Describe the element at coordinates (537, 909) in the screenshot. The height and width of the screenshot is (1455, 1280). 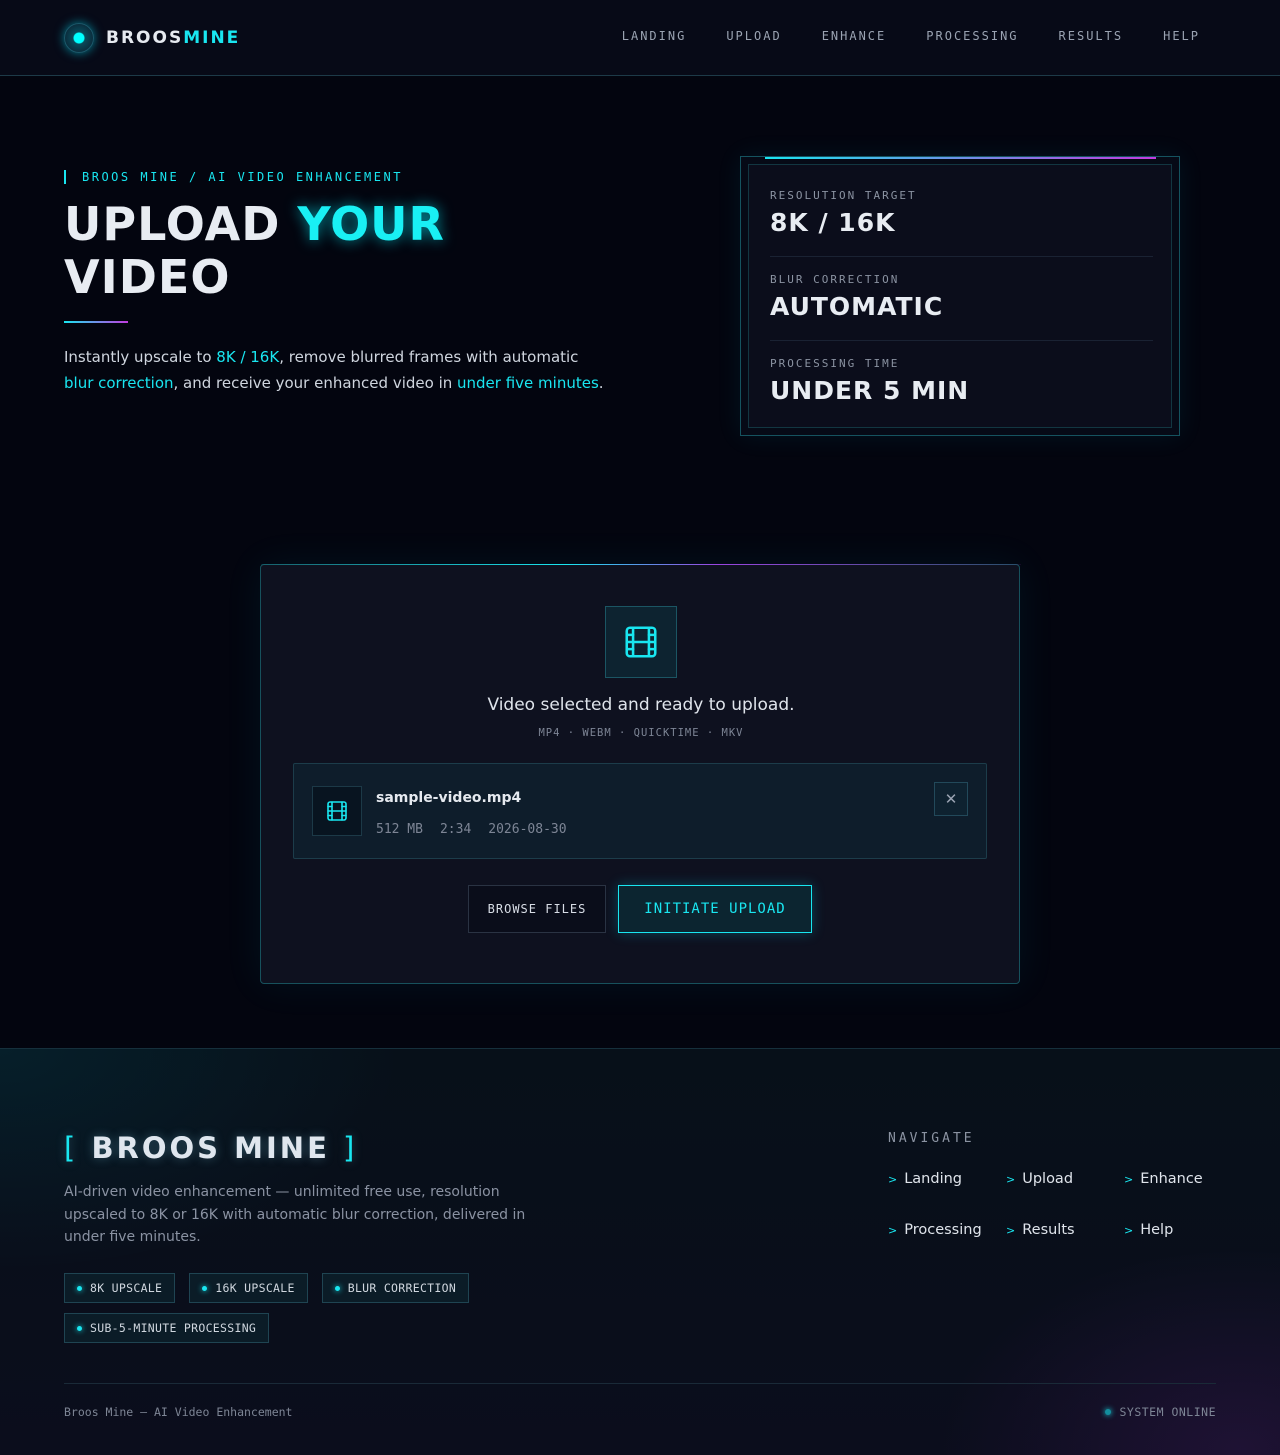
I see `browse-files-button: BROWSE FILES` at that location.